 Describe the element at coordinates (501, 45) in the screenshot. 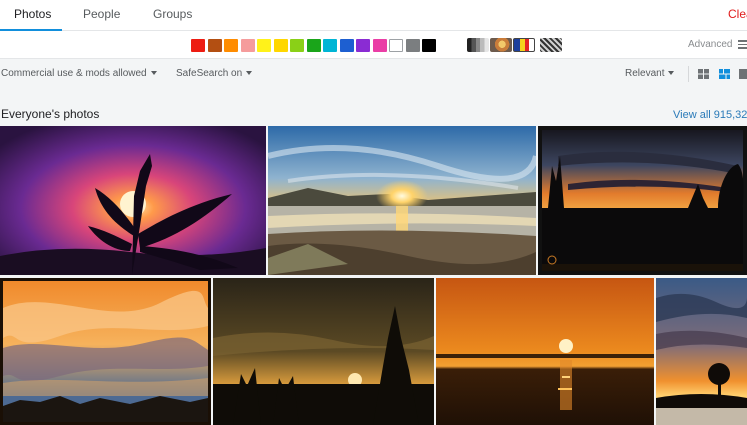

I see `shallow-depth-of-field-icon` at that location.